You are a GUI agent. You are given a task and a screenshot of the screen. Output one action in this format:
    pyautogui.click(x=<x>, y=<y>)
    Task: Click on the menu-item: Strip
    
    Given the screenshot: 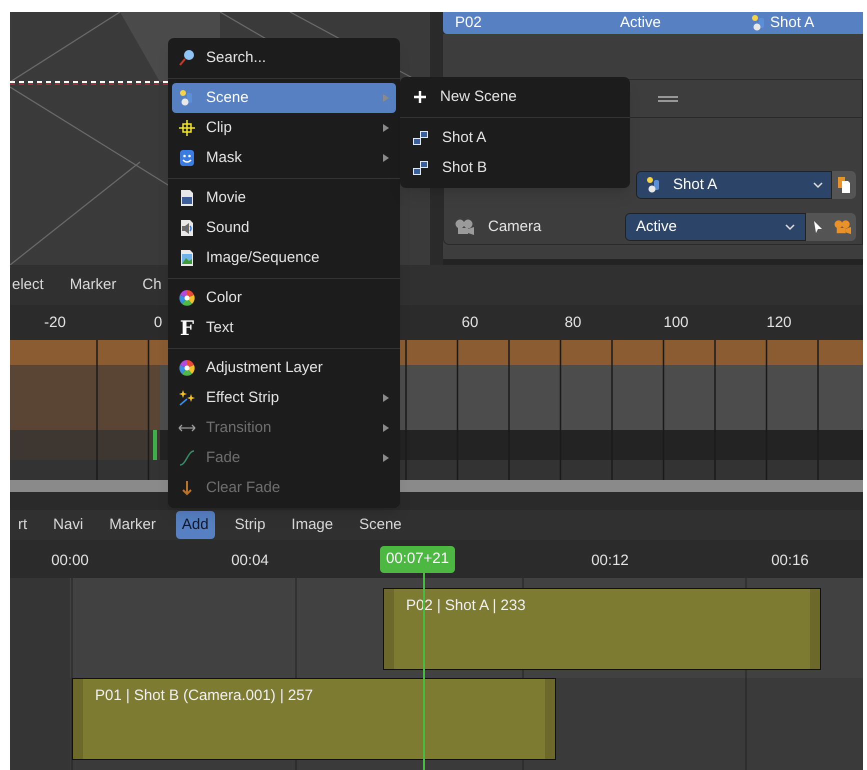 What is the action you would take?
    pyautogui.click(x=250, y=525)
    